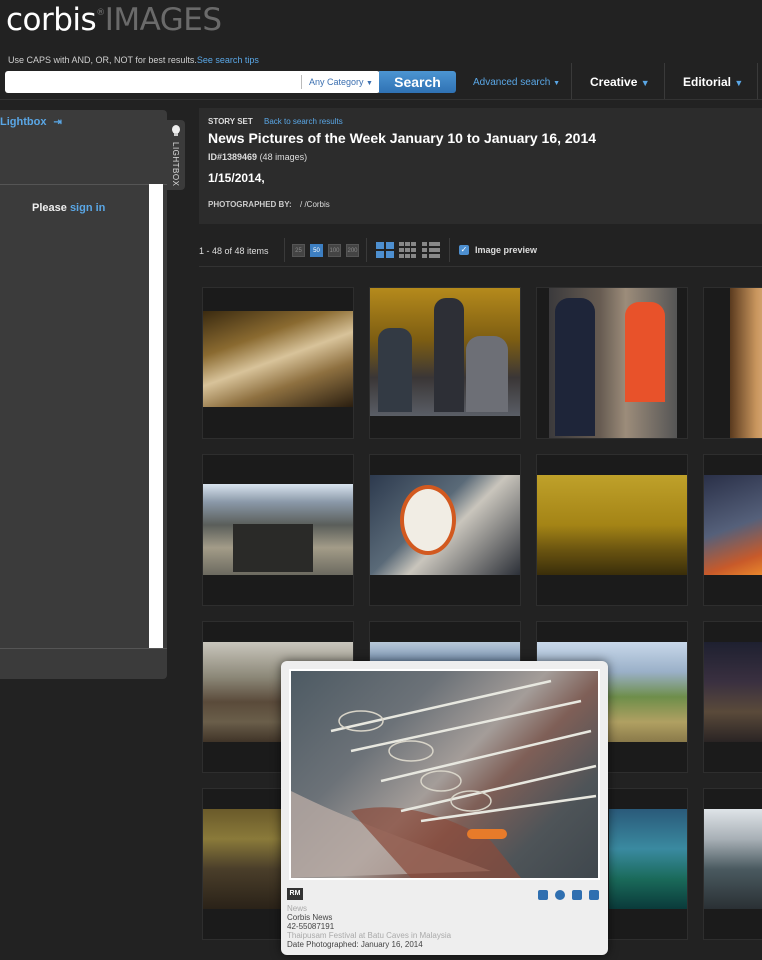 The width and height of the screenshot is (762, 960). What do you see at coordinates (323, 944) in the screenshot?
I see `preview-date-label: Date Photographed:` at bounding box center [323, 944].